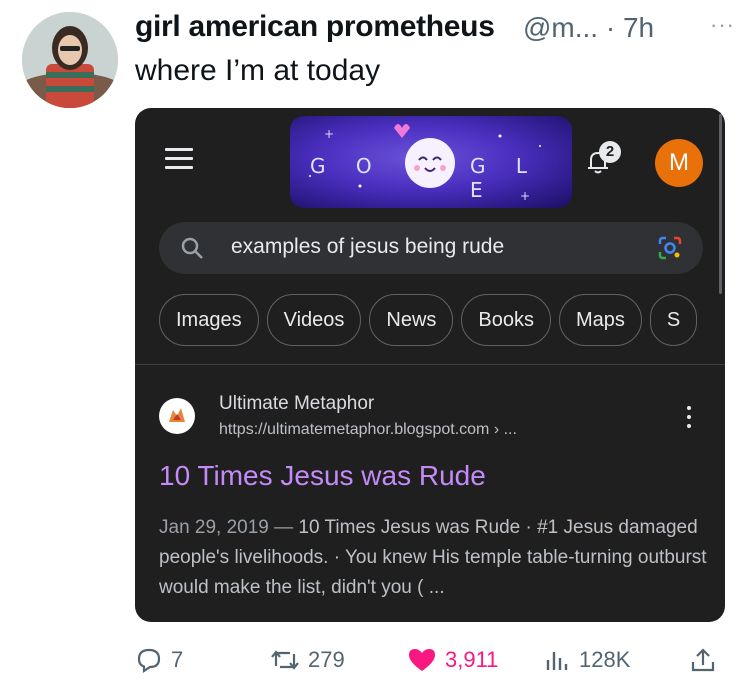  What do you see at coordinates (610, 152) in the screenshot?
I see `notification-count-badge: 2` at bounding box center [610, 152].